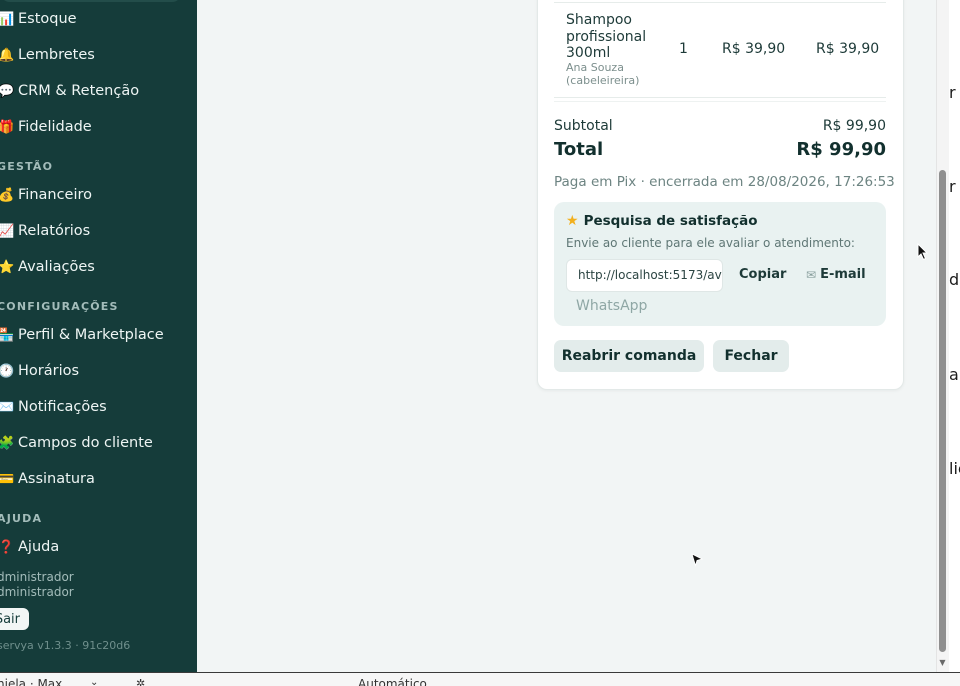 The height and width of the screenshot is (686, 960). What do you see at coordinates (751, 356) in the screenshot?
I see `close-button: Fechar` at bounding box center [751, 356].